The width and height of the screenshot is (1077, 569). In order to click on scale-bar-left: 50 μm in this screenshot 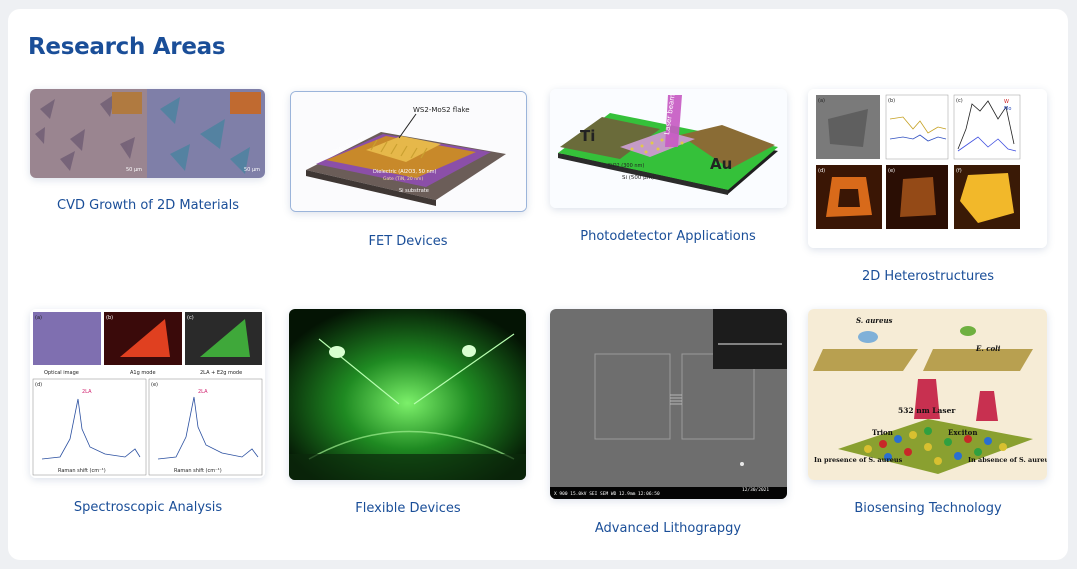, I will do `click(134, 170)`.